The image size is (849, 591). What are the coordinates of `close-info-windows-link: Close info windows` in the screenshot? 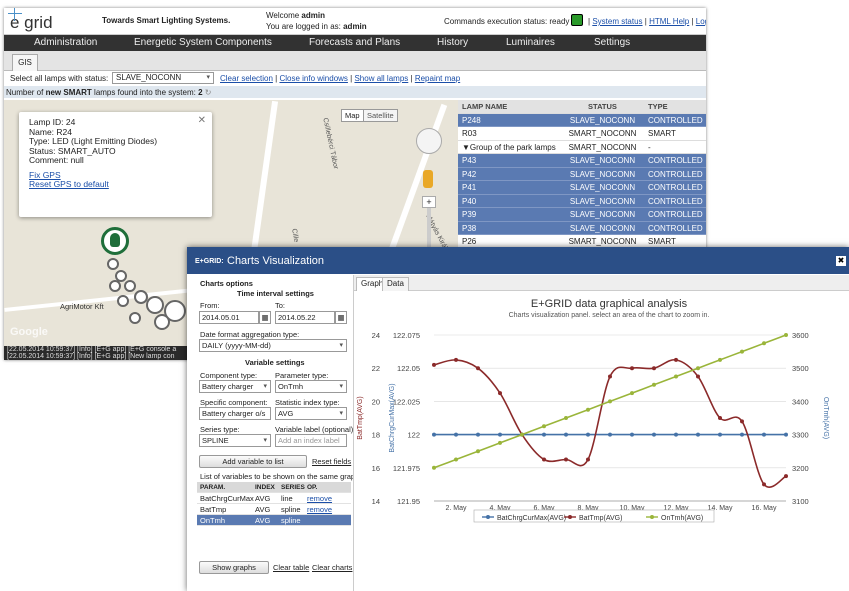 It's located at (313, 78).